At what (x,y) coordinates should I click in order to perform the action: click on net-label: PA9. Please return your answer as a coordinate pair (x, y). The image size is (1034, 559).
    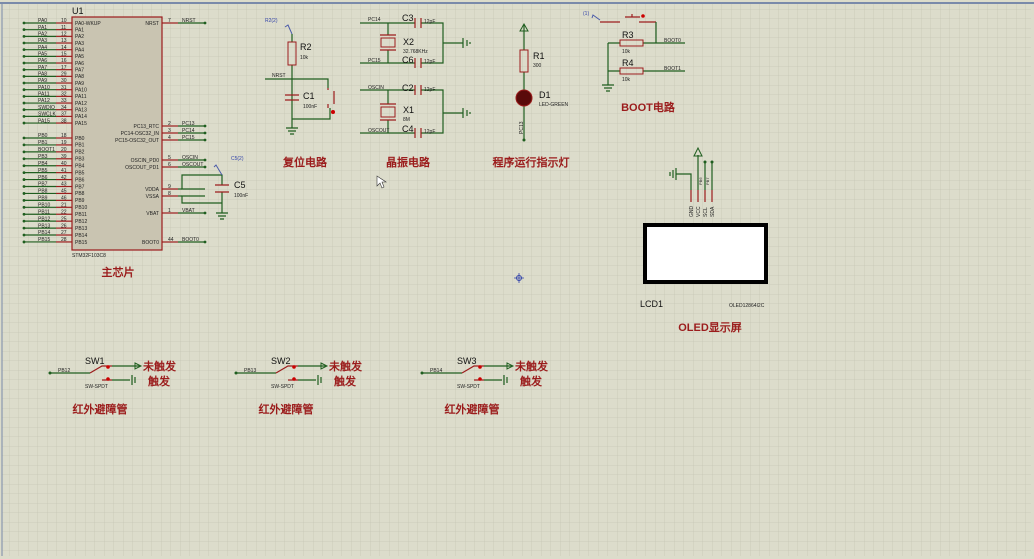
    Looking at the image, I should click on (42, 81).